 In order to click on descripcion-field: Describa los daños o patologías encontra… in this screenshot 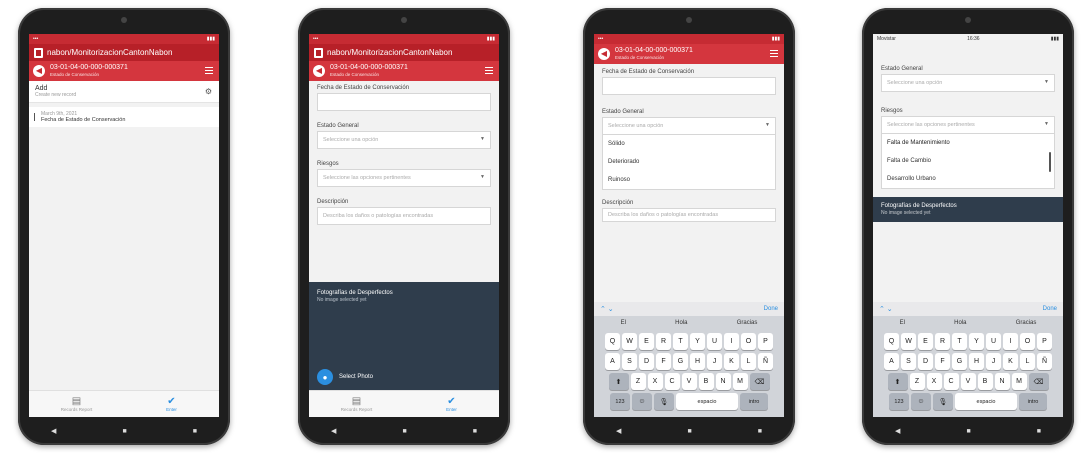, I will do `click(404, 216)`.